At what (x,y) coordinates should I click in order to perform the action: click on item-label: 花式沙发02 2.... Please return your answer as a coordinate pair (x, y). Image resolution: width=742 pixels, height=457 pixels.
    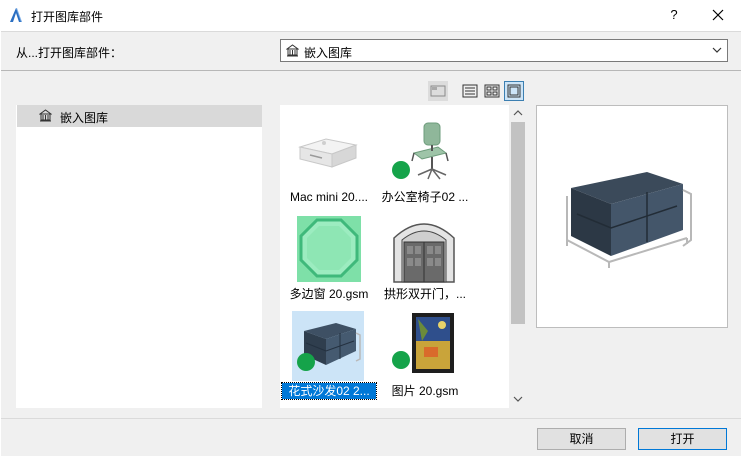
    Looking at the image, I should click on (329, 391).